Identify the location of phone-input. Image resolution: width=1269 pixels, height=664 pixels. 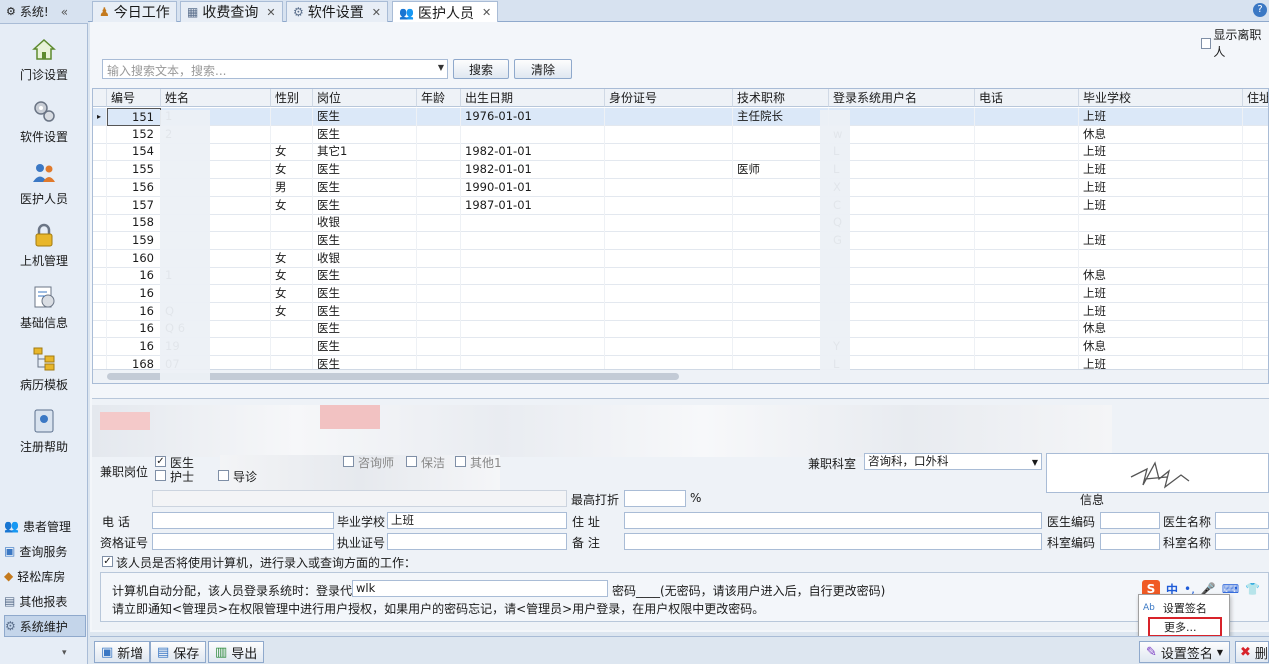
(243, 520).